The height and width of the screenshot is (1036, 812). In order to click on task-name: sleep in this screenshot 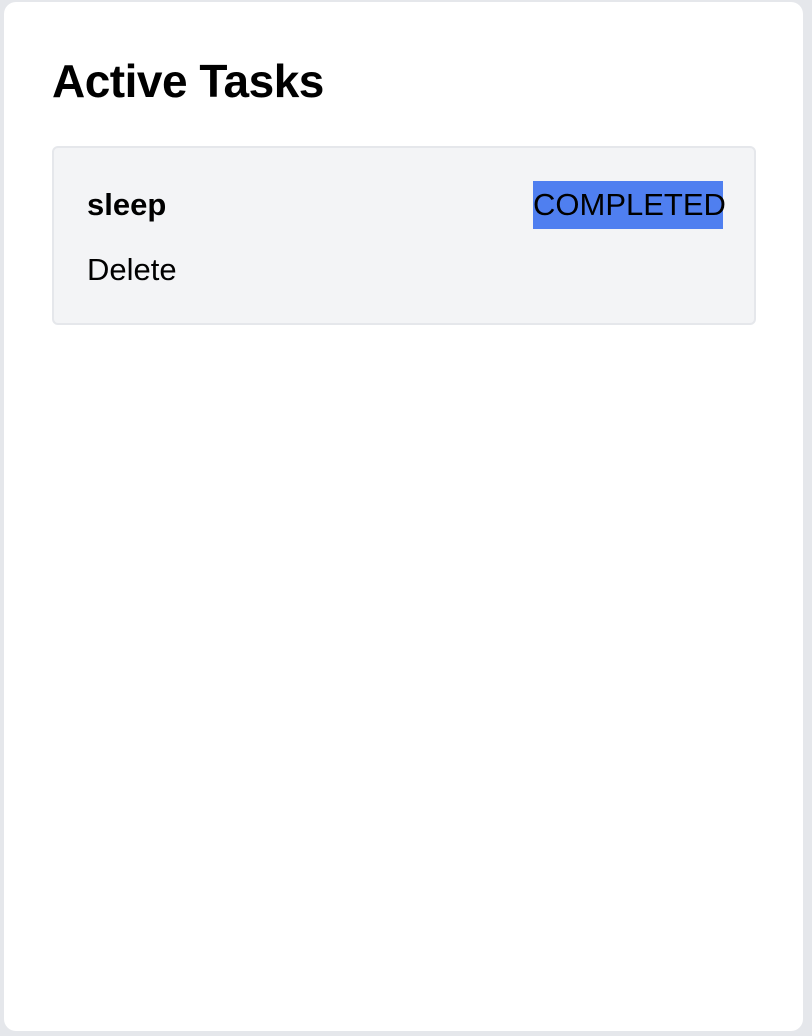, I will do `click(127, 204)`.